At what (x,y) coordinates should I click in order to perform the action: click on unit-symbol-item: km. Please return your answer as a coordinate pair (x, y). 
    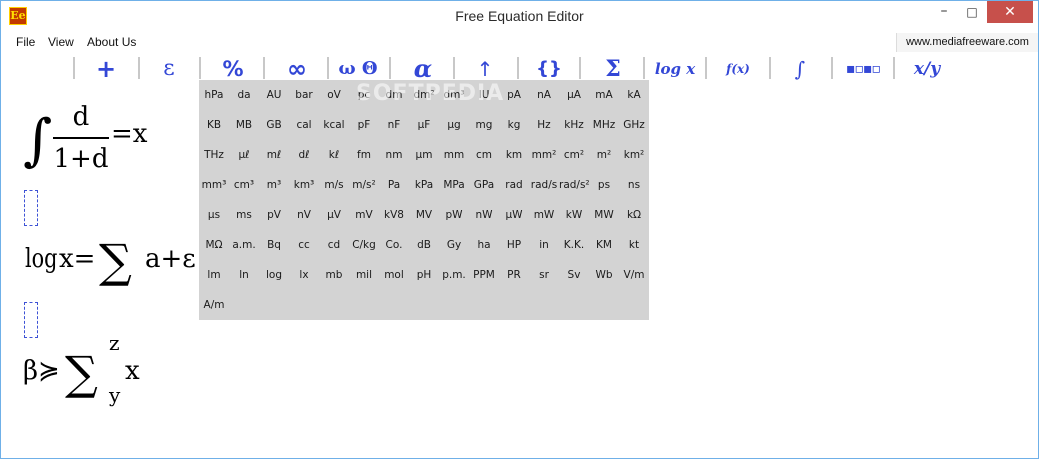
    Looking at the image, I should click on (514, 155).